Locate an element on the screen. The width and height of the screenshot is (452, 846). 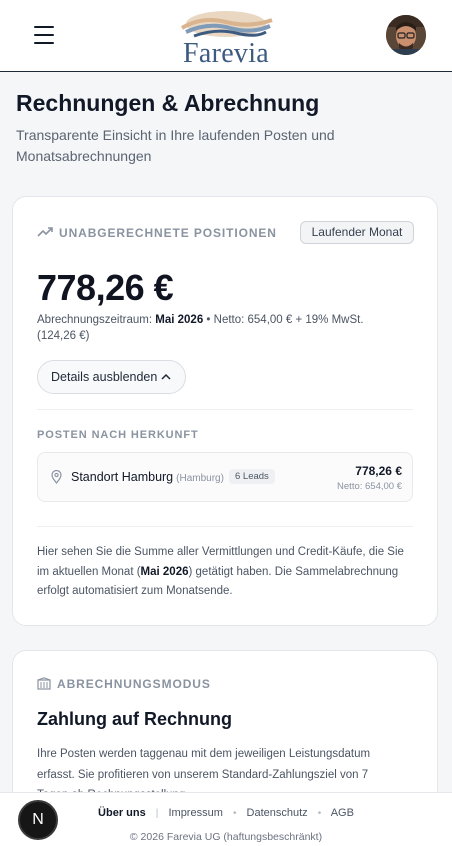
page-title: Rechnungen & Abrechnung is located at coordinates (168, 103).